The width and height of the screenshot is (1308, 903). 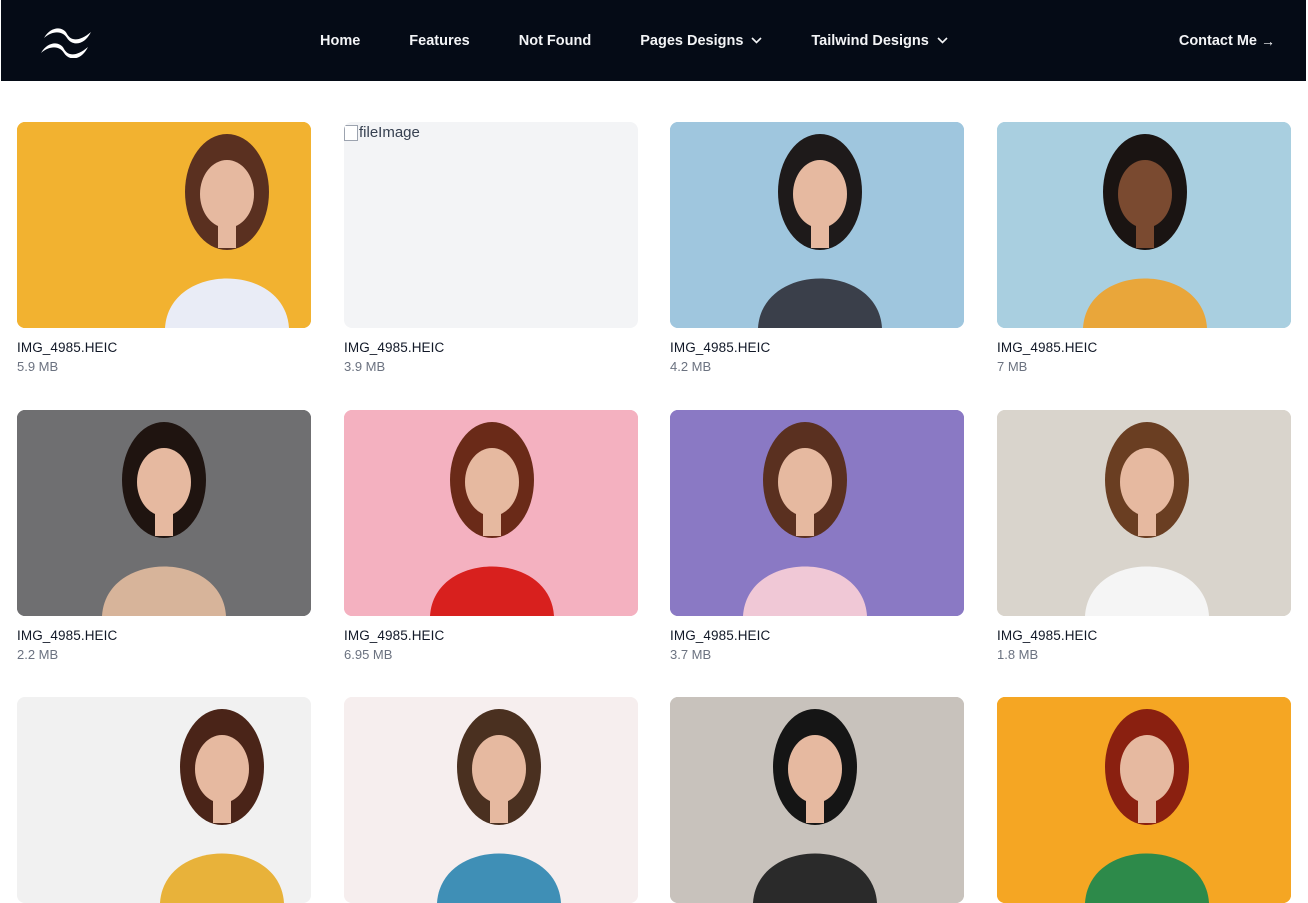 What do you see at coordinates (491, 225) in the screenshot?
I see `file-thumbnail: fileImage` at bounding box center [491, 225].